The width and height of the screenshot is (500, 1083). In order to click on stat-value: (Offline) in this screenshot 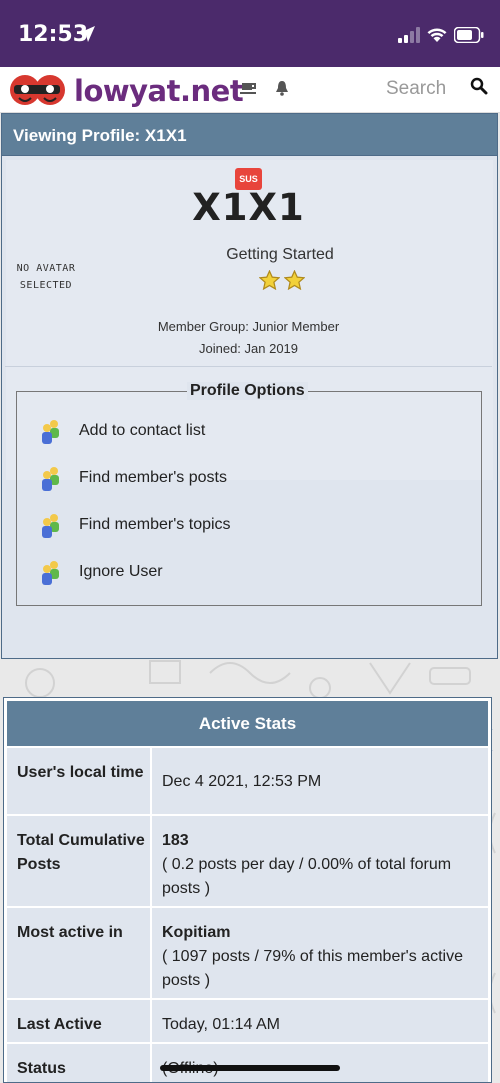, I will do `click(321, 1062)`.